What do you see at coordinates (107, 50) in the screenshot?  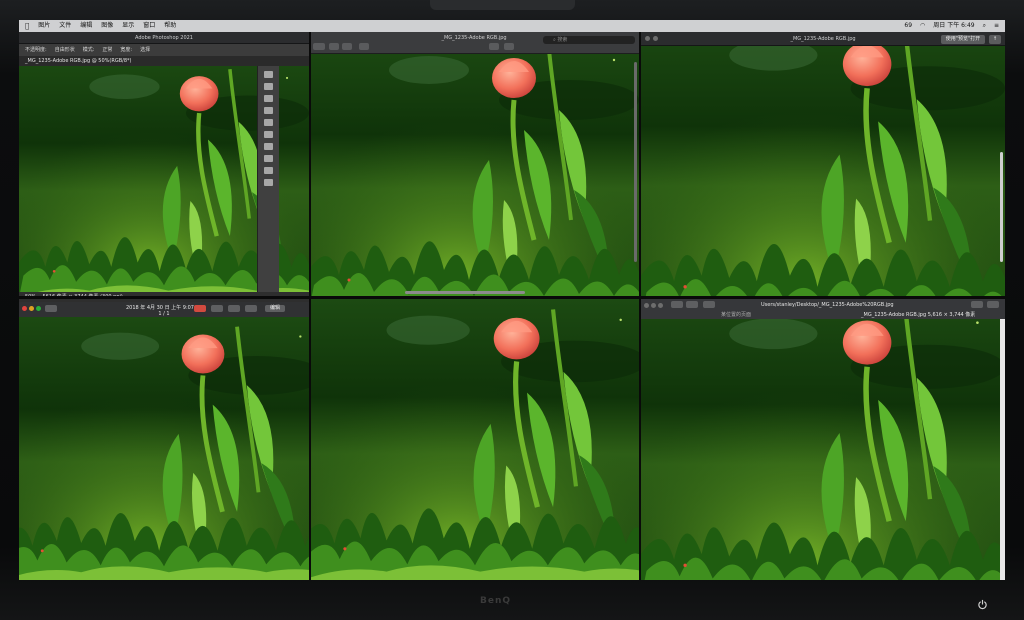 I see `option-mode: 正常` at bounding box center [107, 50].